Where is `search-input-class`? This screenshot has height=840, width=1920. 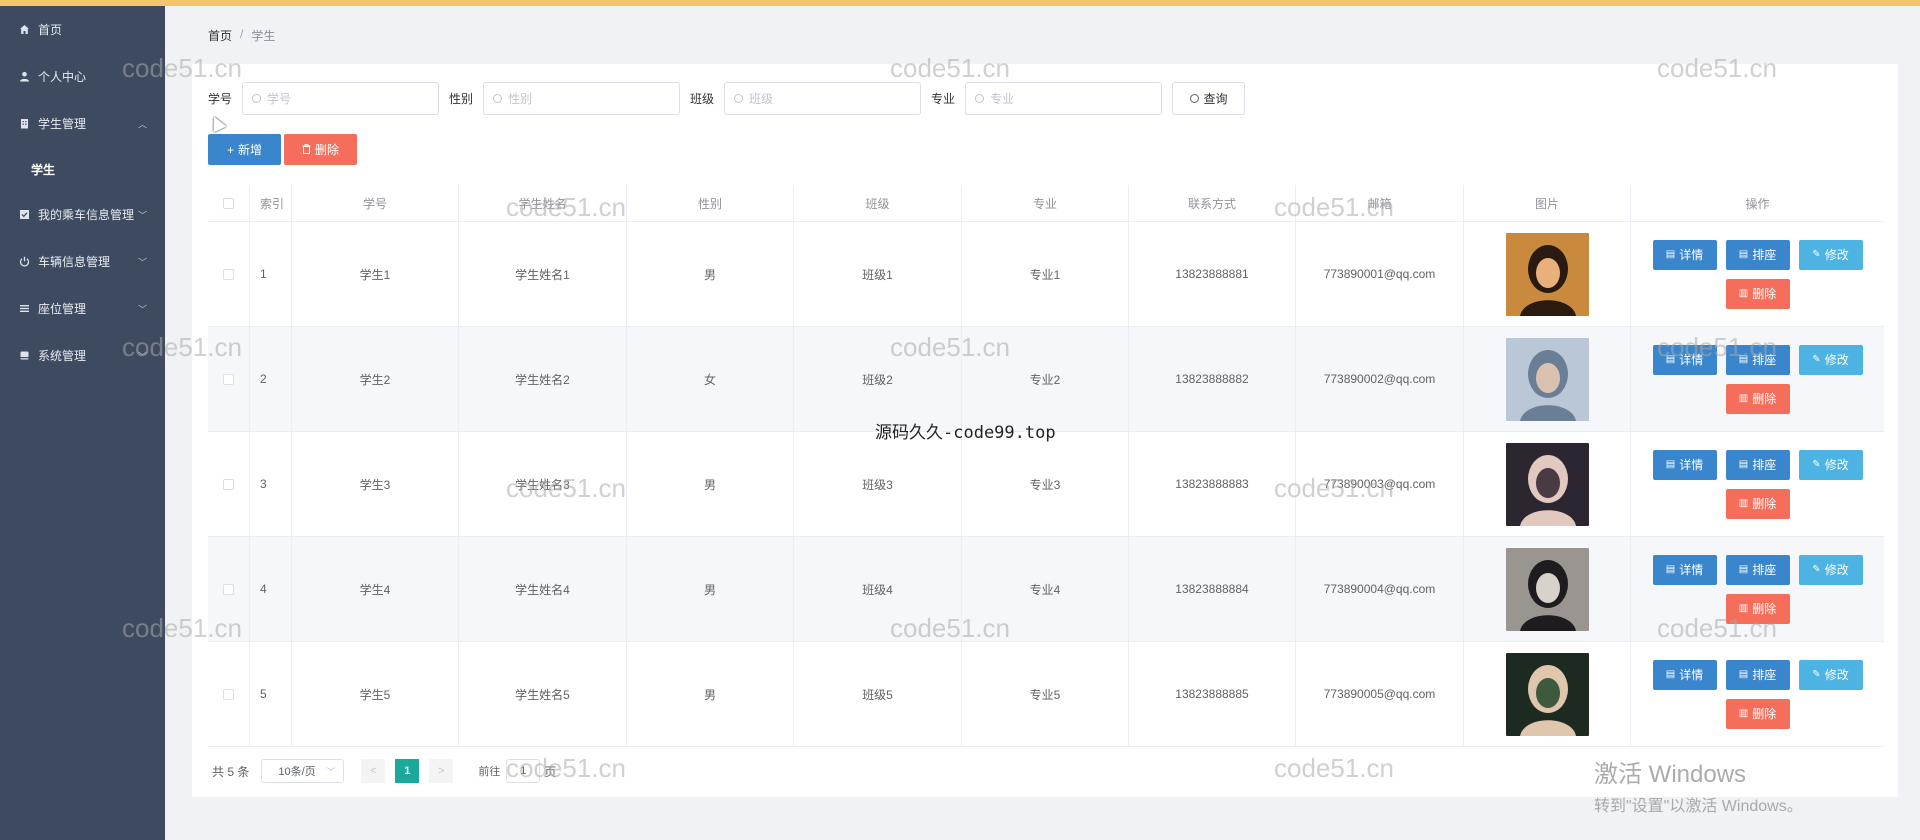
search-input-class is located at coordinates (823, 98).